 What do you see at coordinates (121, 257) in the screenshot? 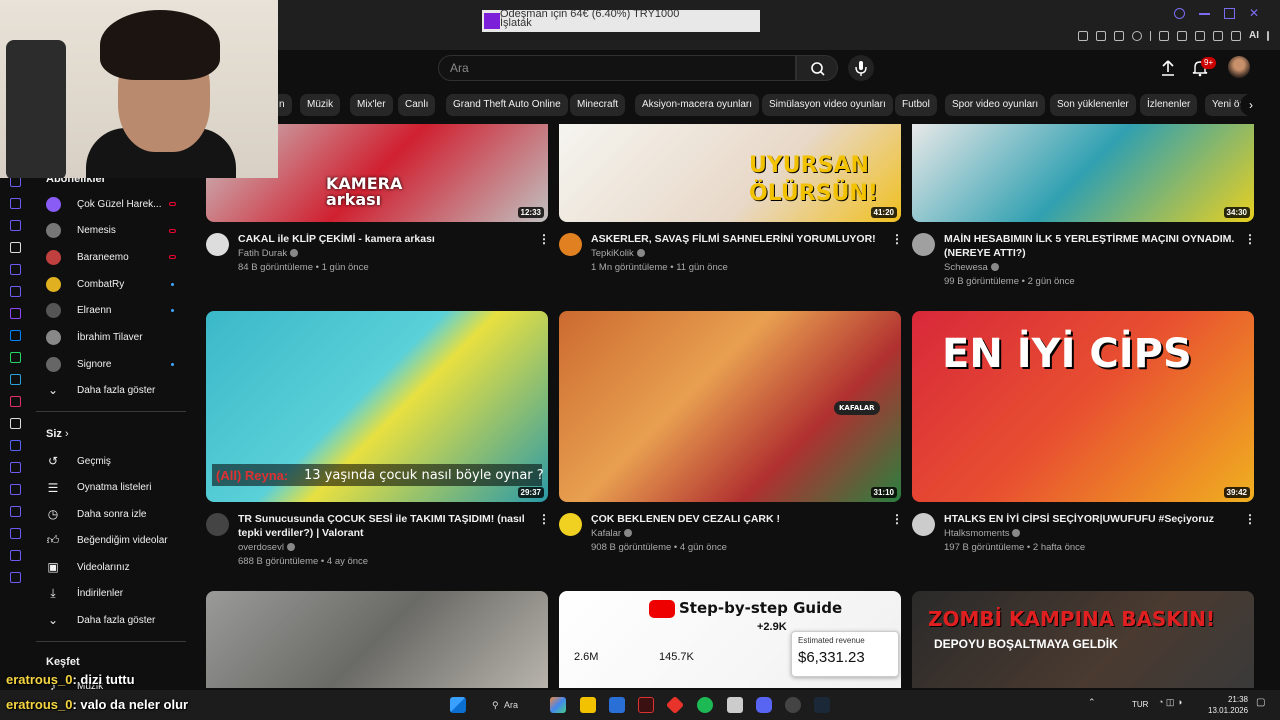
I see `subscription-item: Baraneemo` at bounding box center [121, 257].